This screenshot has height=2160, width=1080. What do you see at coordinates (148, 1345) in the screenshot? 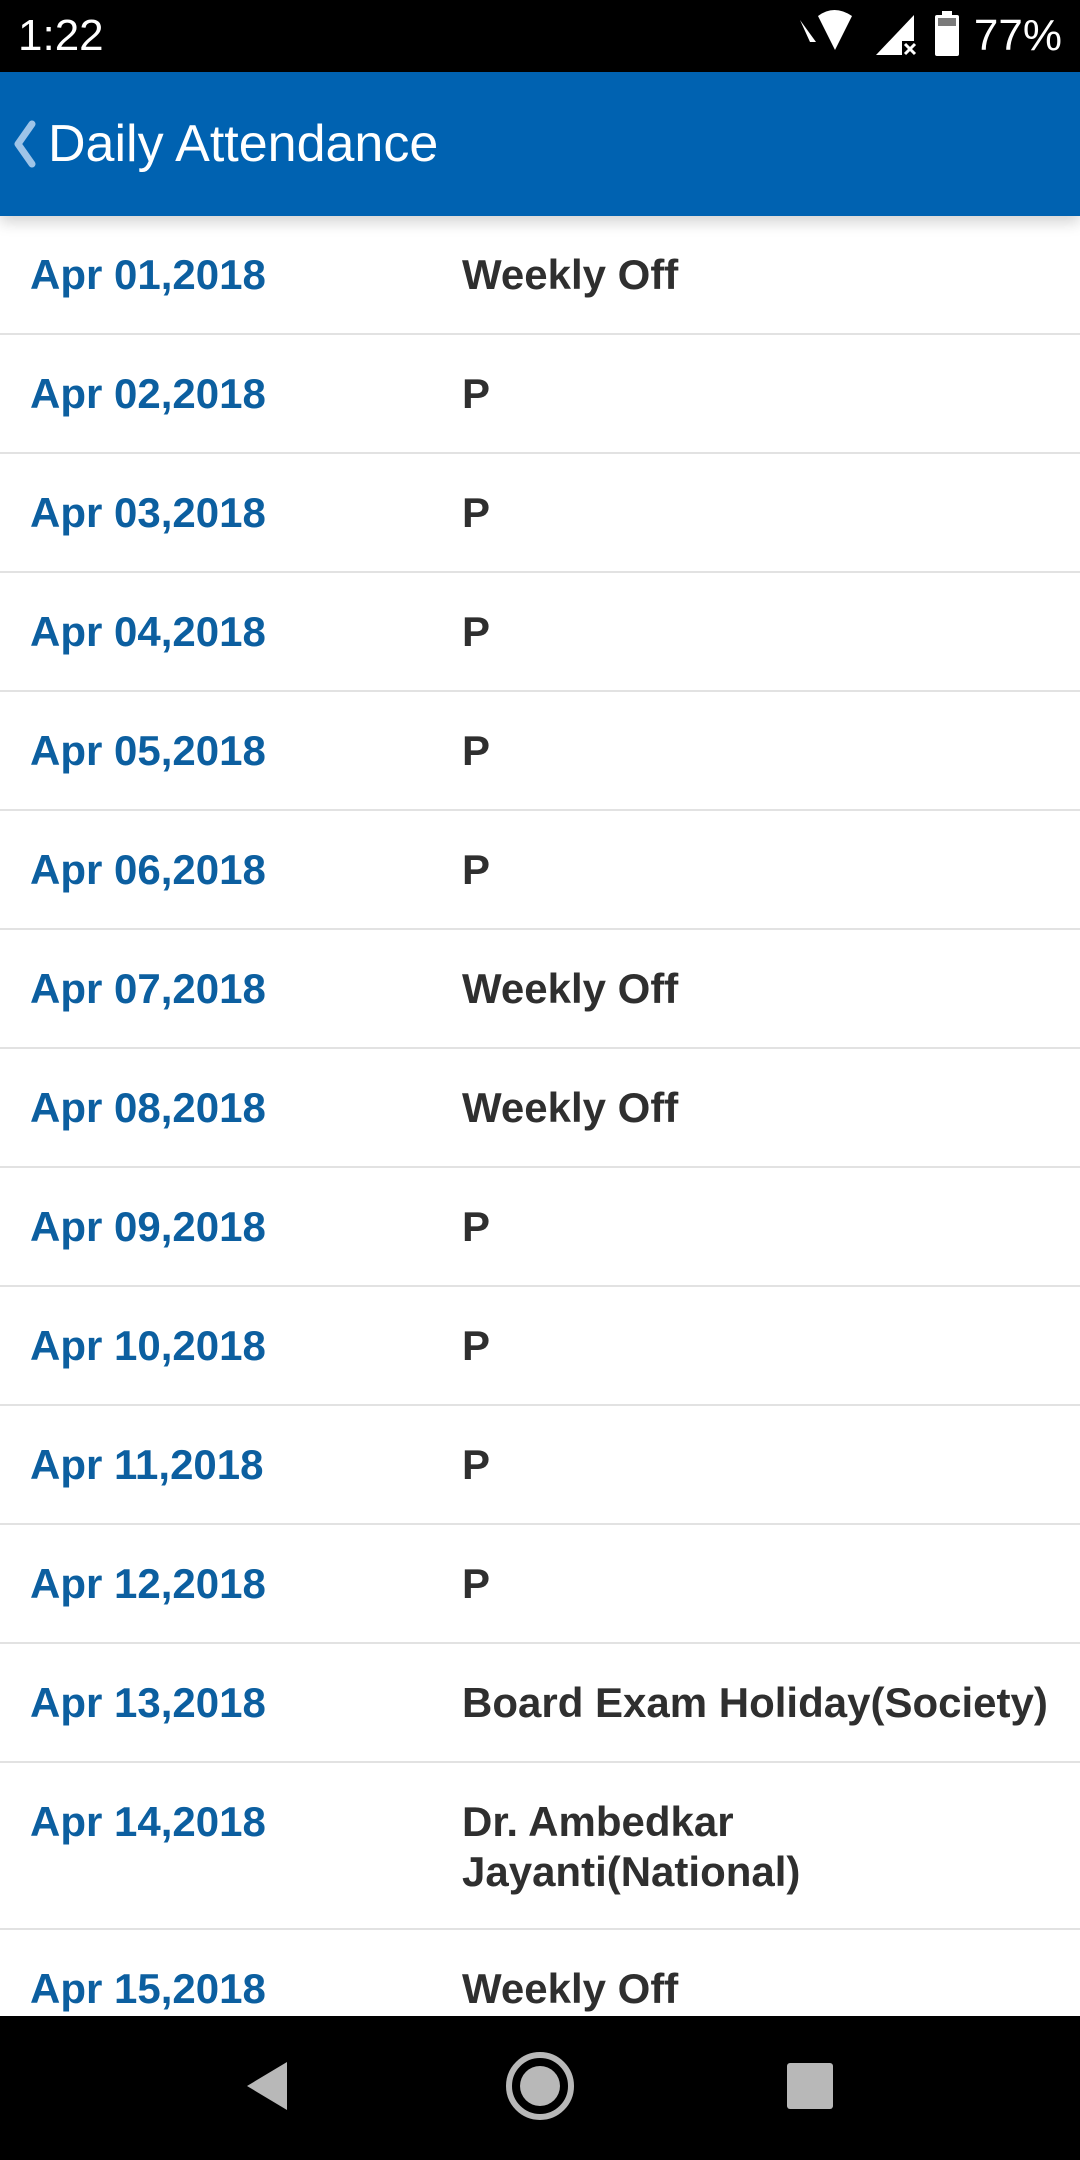
I see `attendance-date: Apr 10,2018` at bounding box center [148, 1345].